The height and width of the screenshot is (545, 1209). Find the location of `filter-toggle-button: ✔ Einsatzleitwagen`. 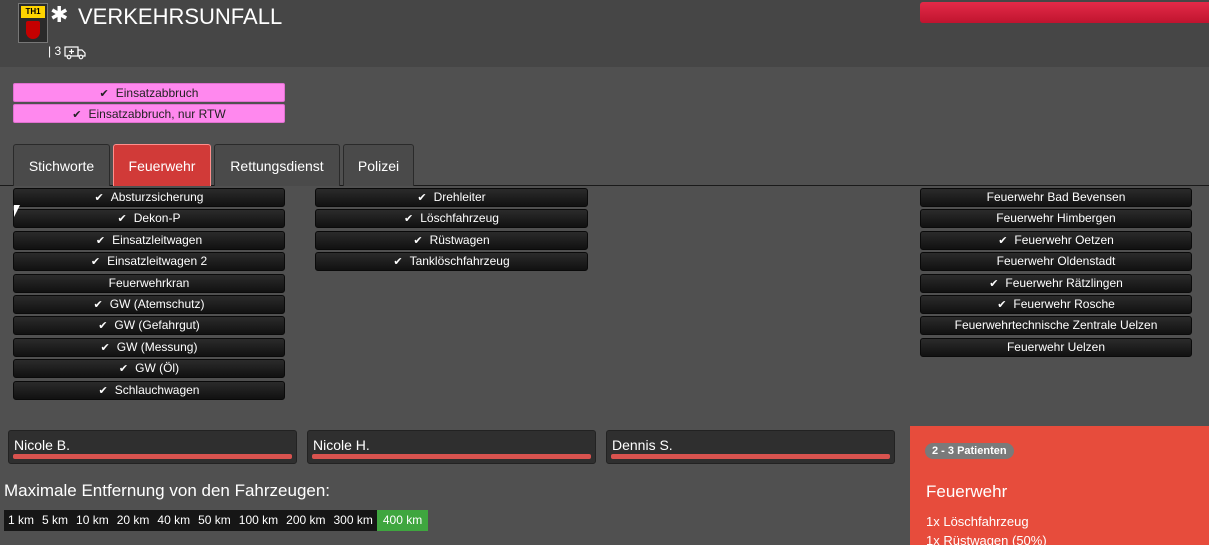

filter-toggle-button: ✔ Einsatzleitwagen is located at coordinates (149, 240).